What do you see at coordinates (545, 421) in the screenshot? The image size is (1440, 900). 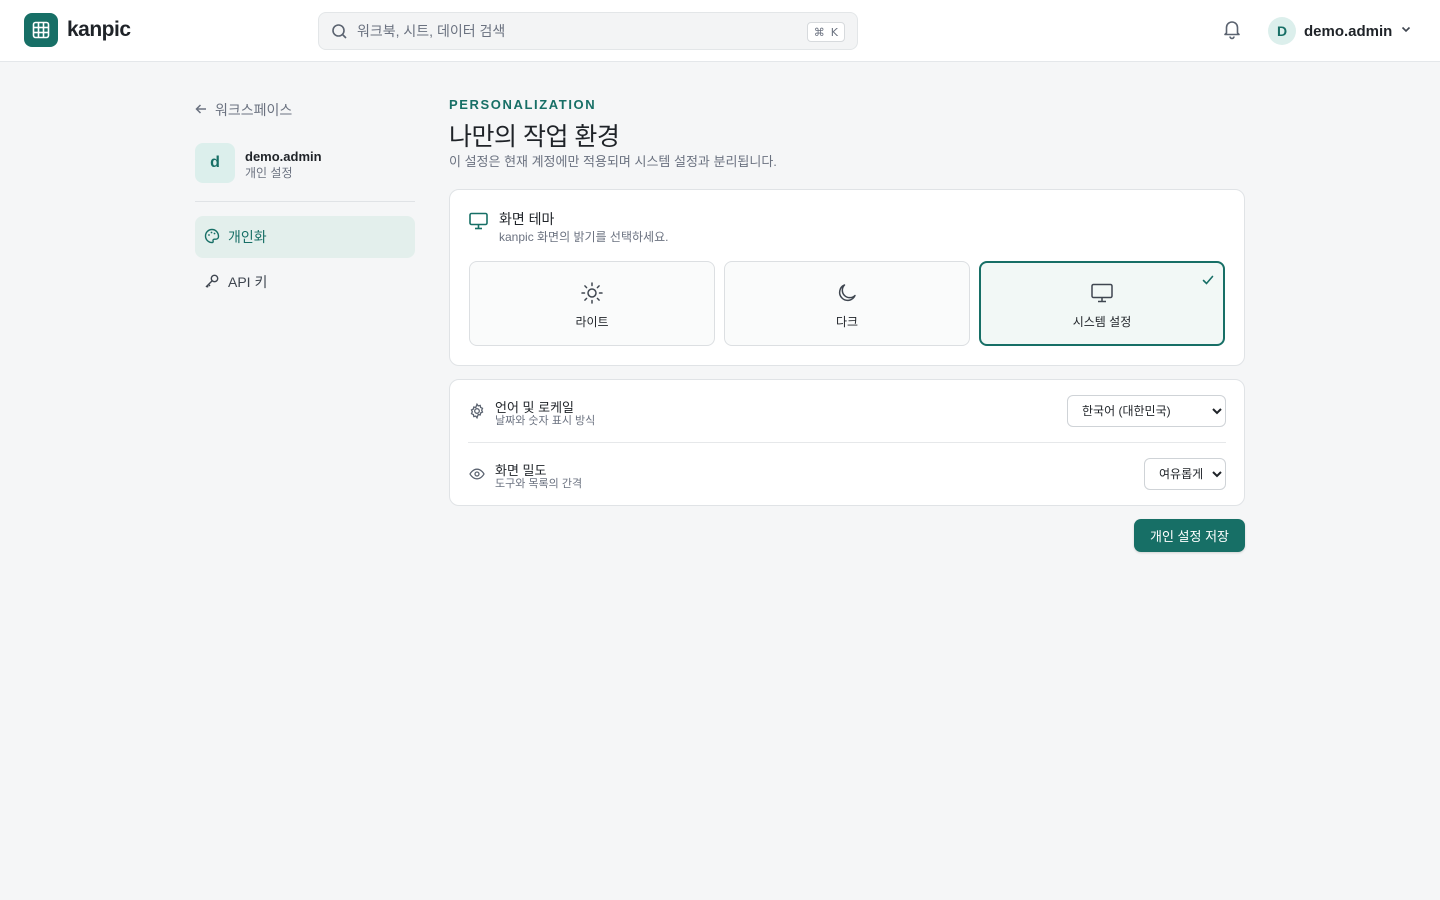 I see `locale-subtitle: 날짜와 숫자 표시 방식` at bounding box center [545, 421].